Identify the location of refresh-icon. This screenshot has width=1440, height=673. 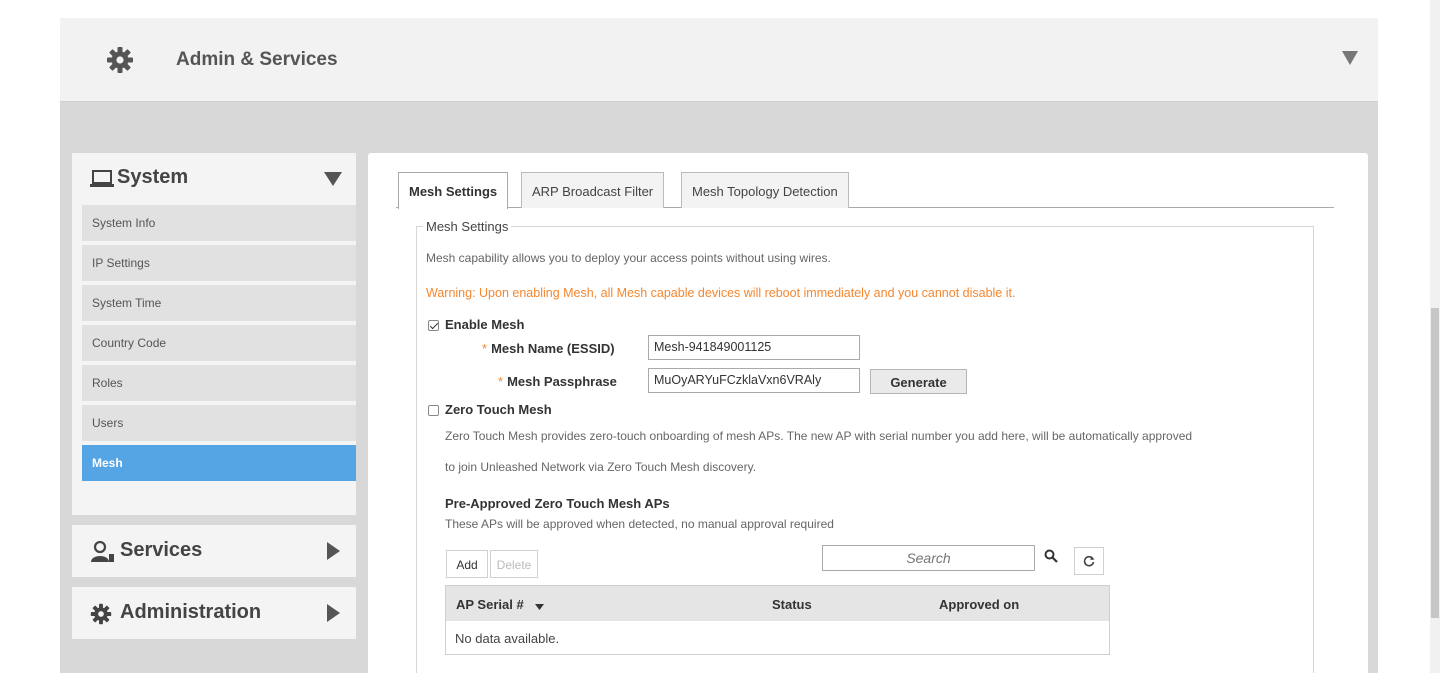
(1089, 562).